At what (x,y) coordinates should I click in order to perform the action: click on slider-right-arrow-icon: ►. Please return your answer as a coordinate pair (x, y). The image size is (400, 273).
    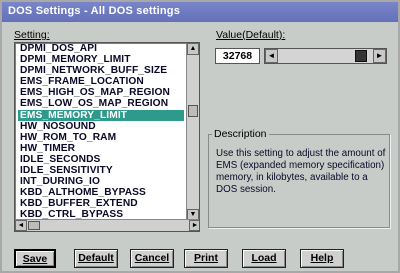
    Looking at the image, I should click on (379, 56).